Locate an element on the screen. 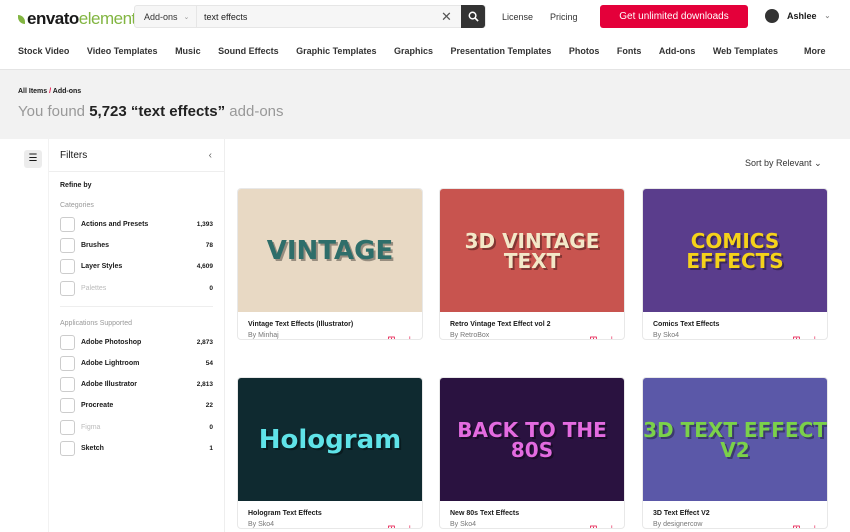  user-avatar-icon is located at coordinates (772, 16).